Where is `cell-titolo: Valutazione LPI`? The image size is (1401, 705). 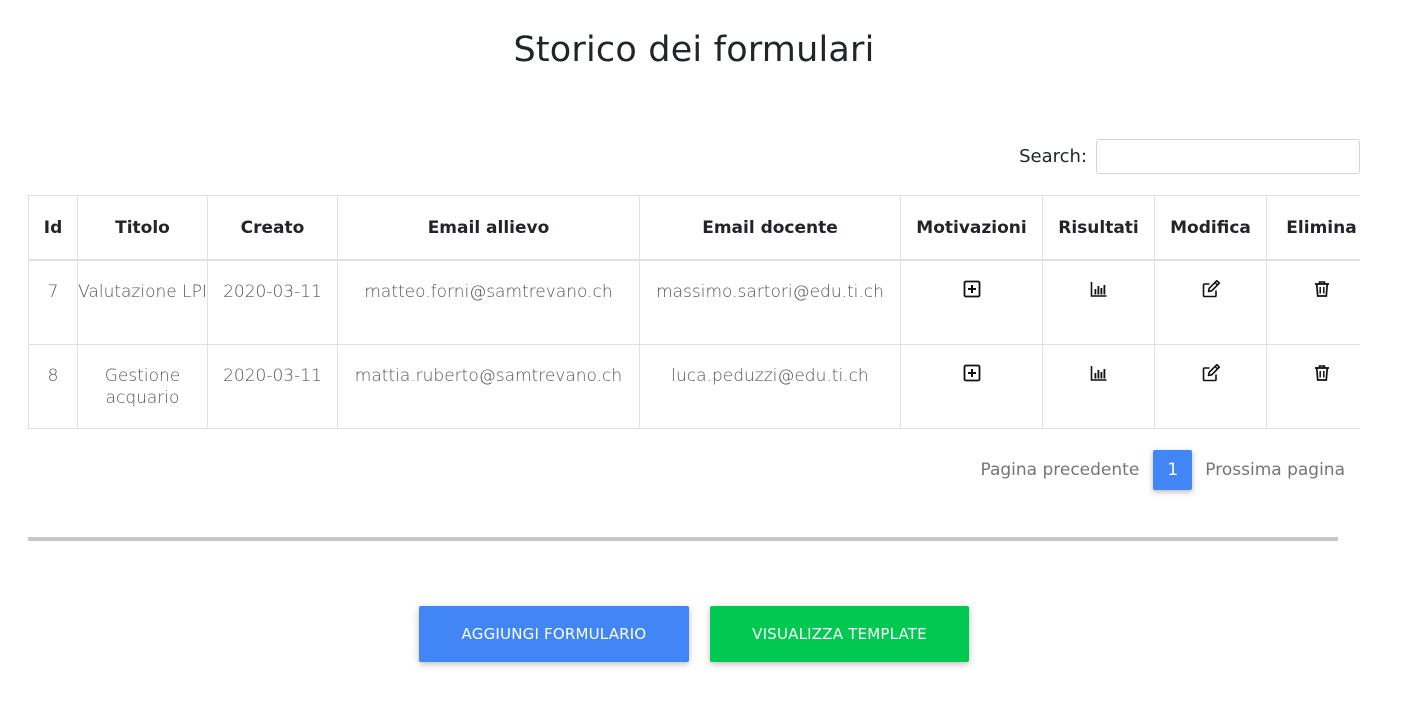
cell-titolo: Valutazione LPI is located at coordinates (142, 302).